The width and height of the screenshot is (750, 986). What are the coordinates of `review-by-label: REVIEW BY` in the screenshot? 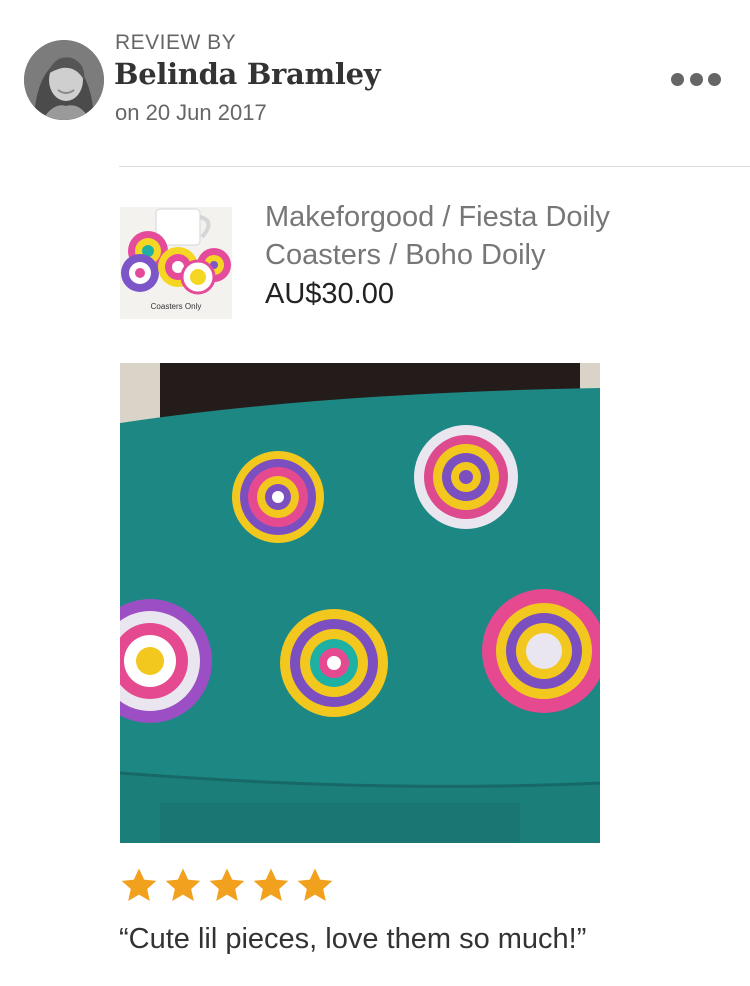 It's located at (176, 42).